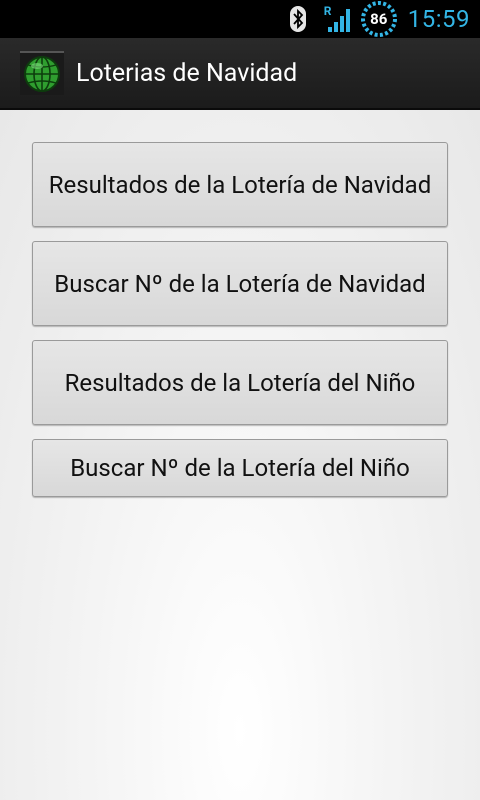 The height and width of the screenshot is (800, 480). Describe the element at coordinates (298, 19) in the screenshot. I see `bluetooth-icon` at that location.